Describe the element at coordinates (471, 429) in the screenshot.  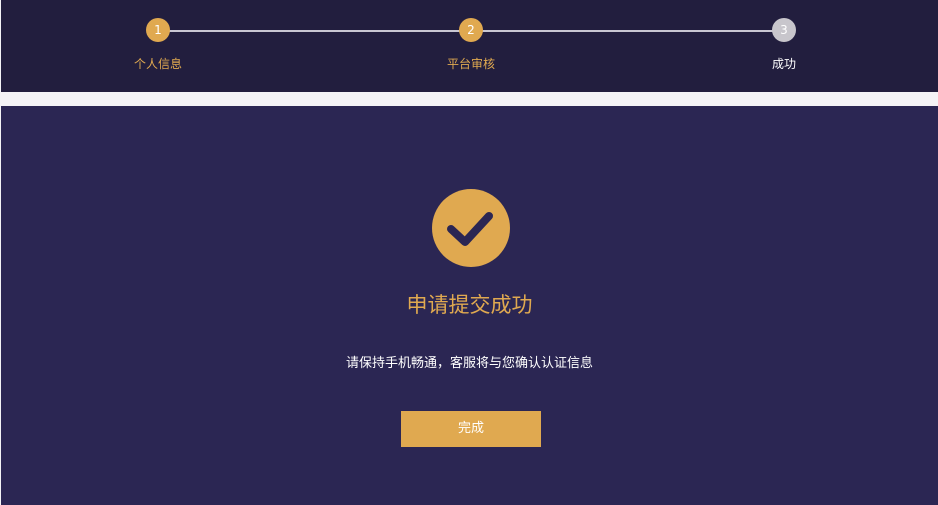
I see `finish-button: 完成` at that location.